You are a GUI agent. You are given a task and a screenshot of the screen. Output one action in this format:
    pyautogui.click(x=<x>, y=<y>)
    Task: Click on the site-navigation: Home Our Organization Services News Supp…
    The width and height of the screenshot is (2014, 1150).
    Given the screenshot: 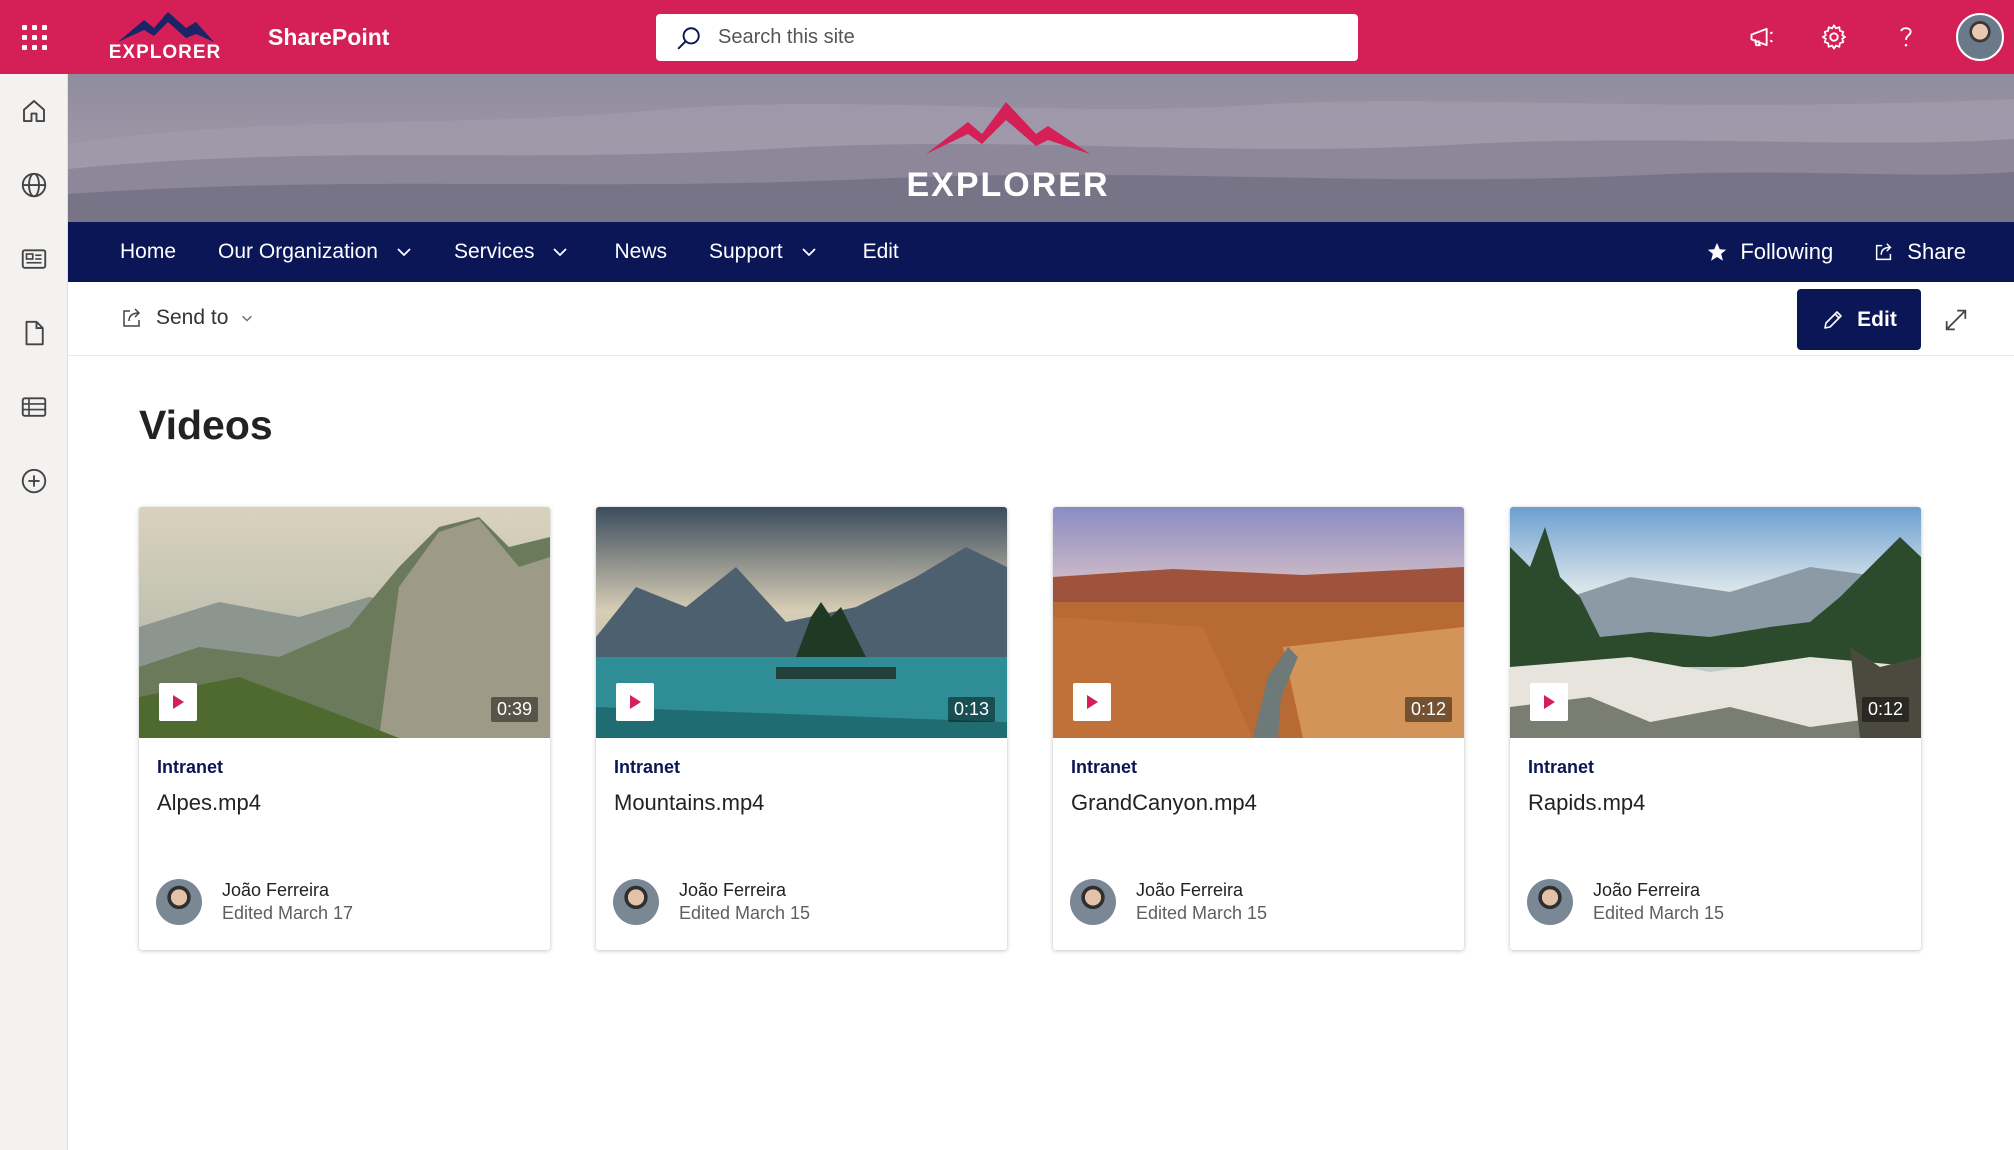 What is the action you would take?
    pyautogui.click(x=1041, y=252)
    